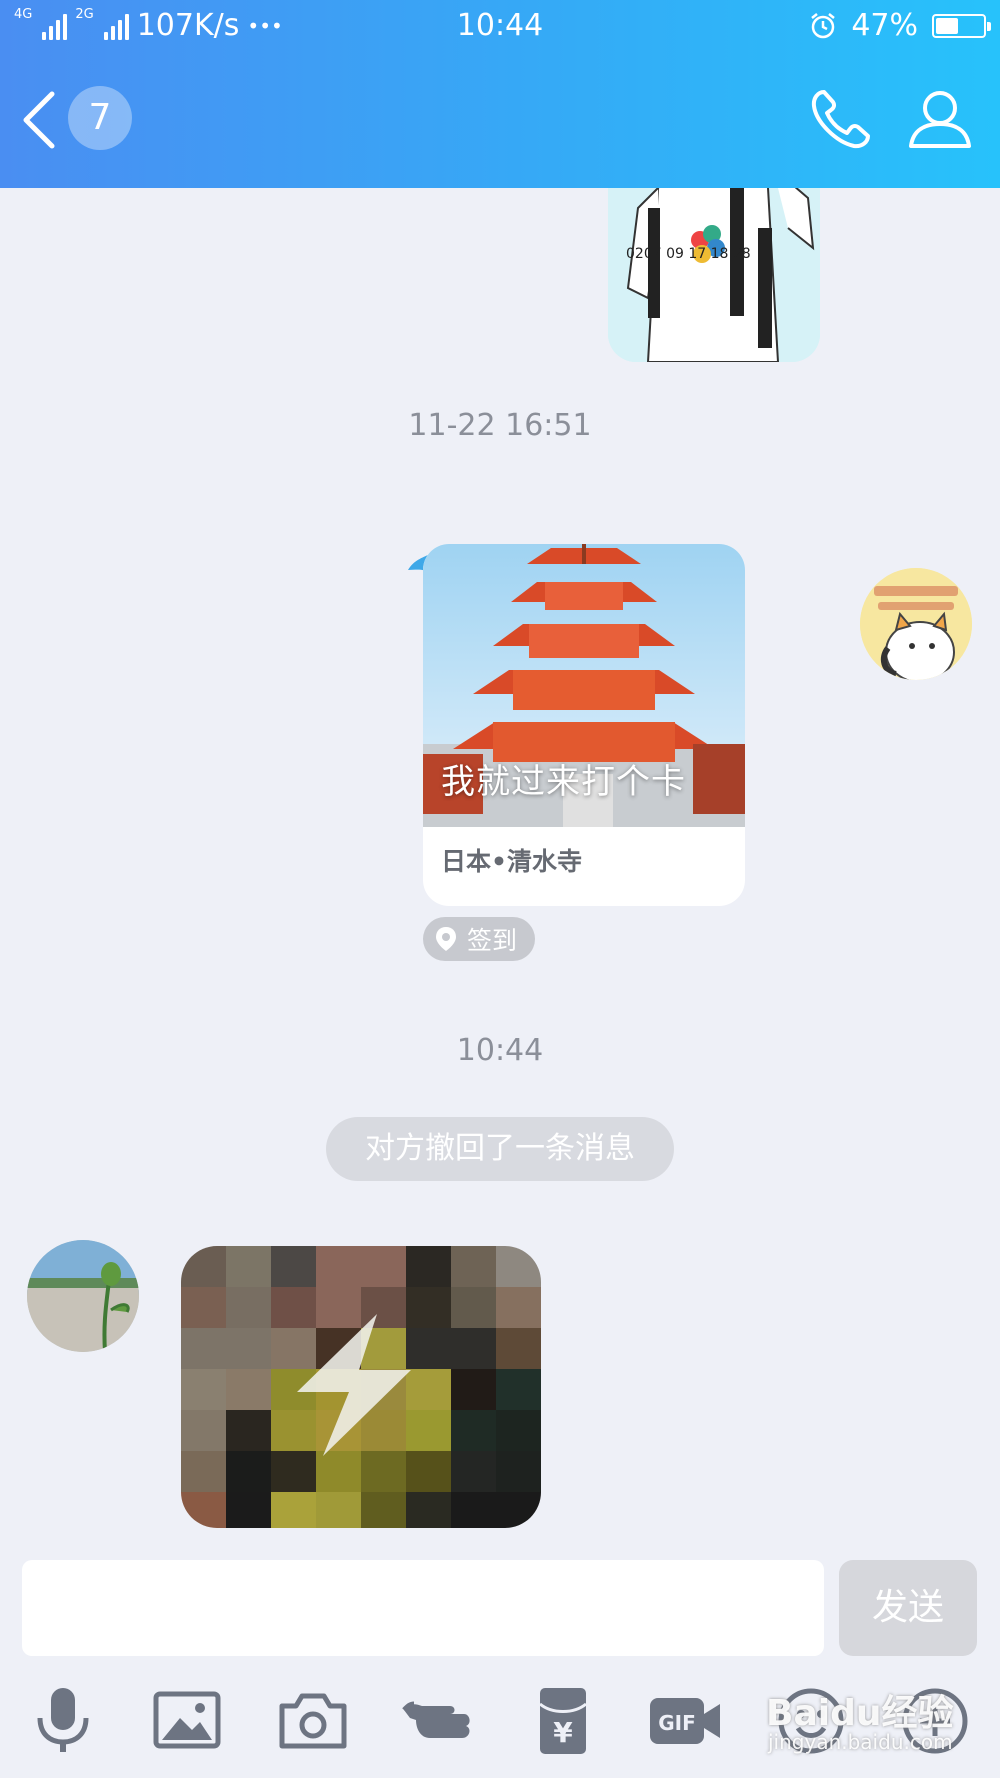  I want to click on phone-call-icon, so click(841, 119).